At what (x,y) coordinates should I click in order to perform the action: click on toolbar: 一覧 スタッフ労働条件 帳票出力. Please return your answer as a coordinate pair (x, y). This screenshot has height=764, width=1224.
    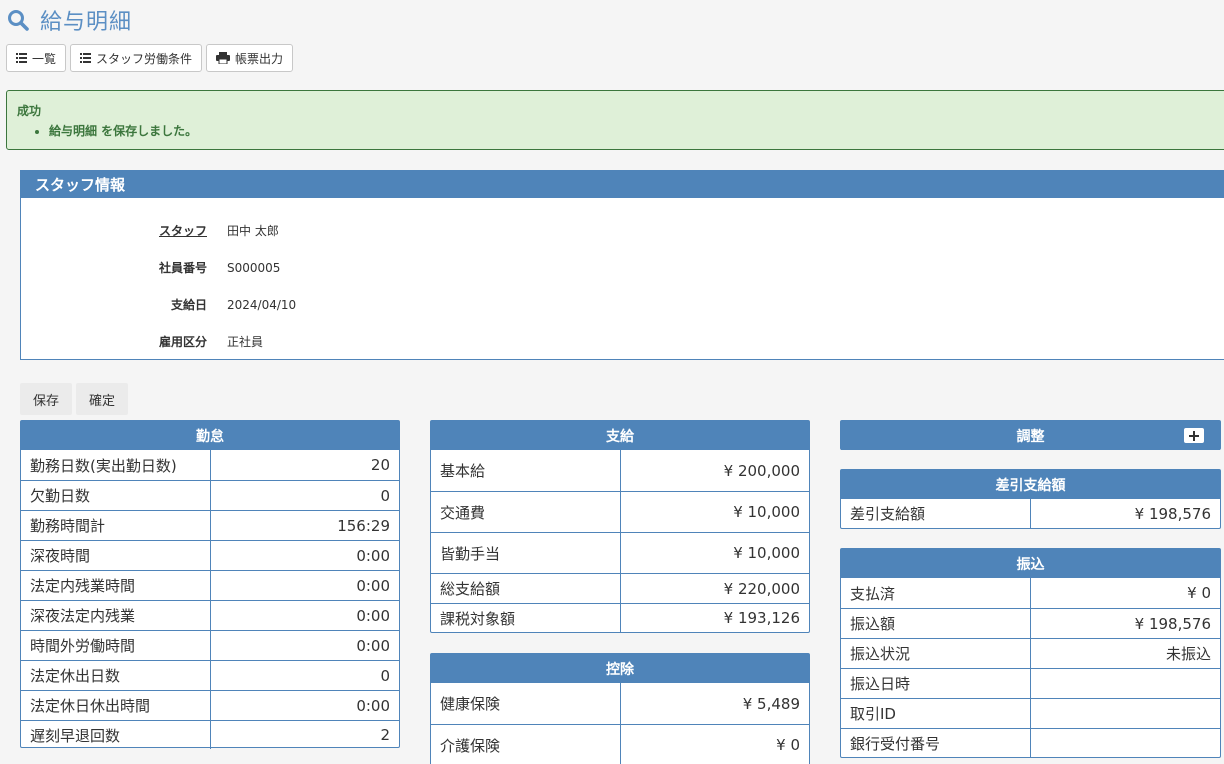
    Looking at the image, I should click on (150, 58).